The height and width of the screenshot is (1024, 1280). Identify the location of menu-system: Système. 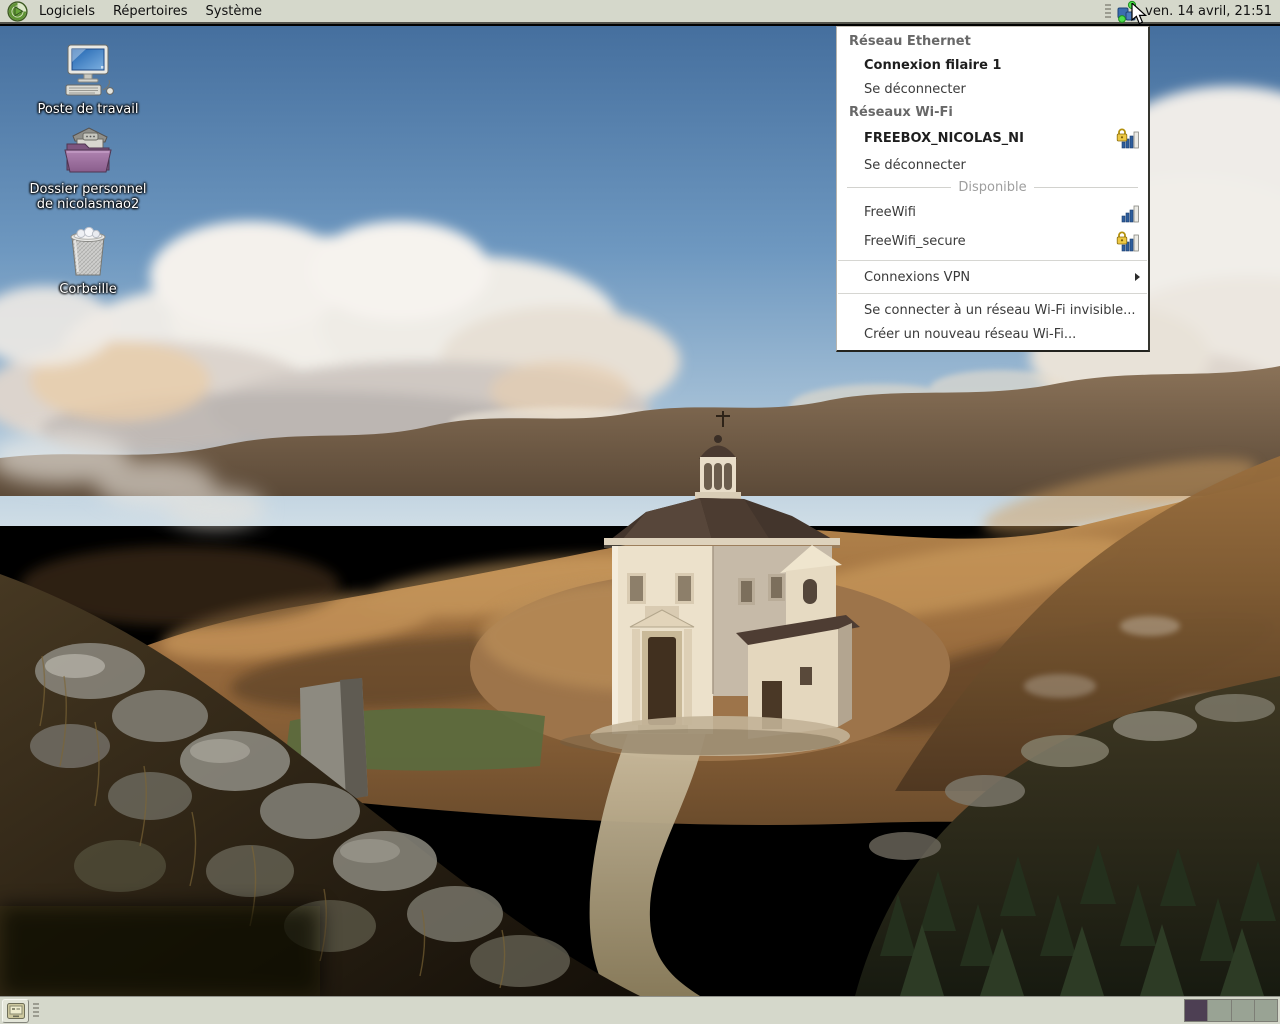
(234, 11).